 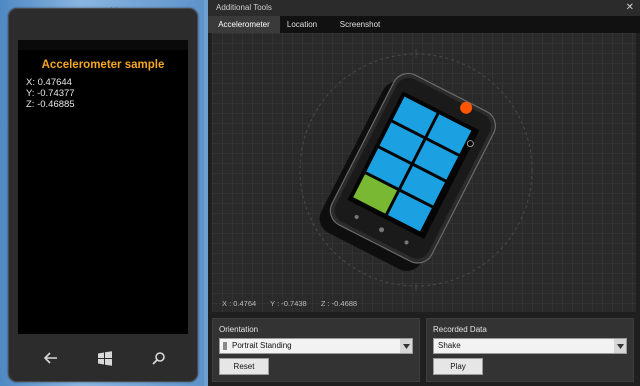 I want to click on coord-y: Y : -0.7438, so click(x=288, y=303).